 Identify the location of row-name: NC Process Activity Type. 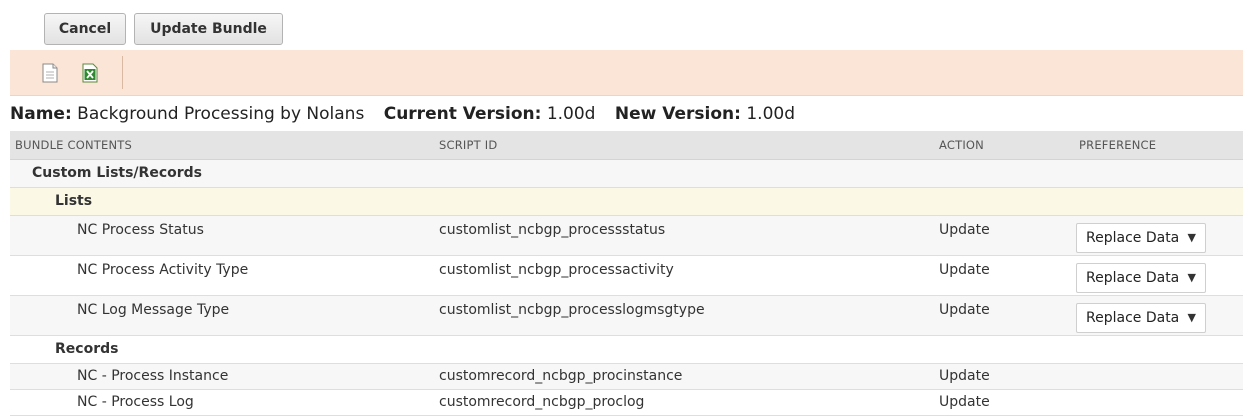
(163, 270).